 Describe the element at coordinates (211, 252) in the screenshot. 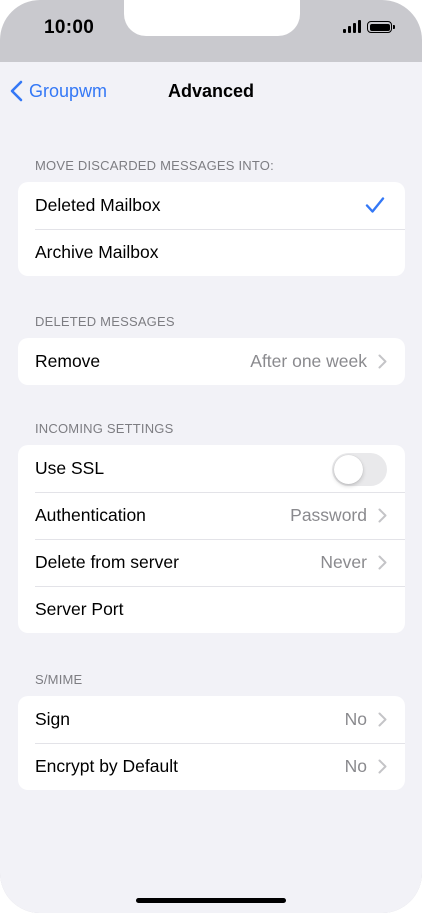

I see `row-archive-mailbox: Archive Mailbox` at that location.